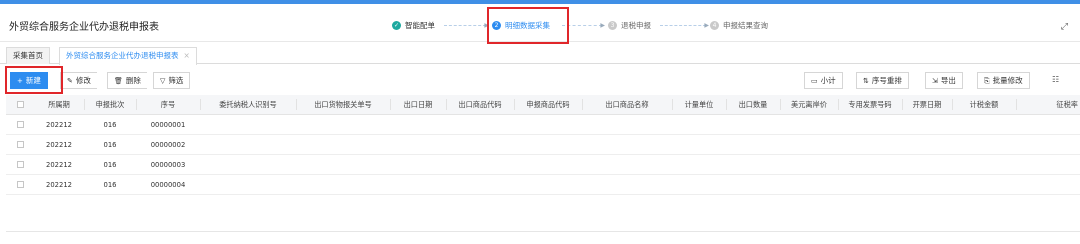 The image size is (1080, 244). Describe the element at coordinates (809, 104) in the screenshot. I see `col-header: 美元离岸价` at that location.